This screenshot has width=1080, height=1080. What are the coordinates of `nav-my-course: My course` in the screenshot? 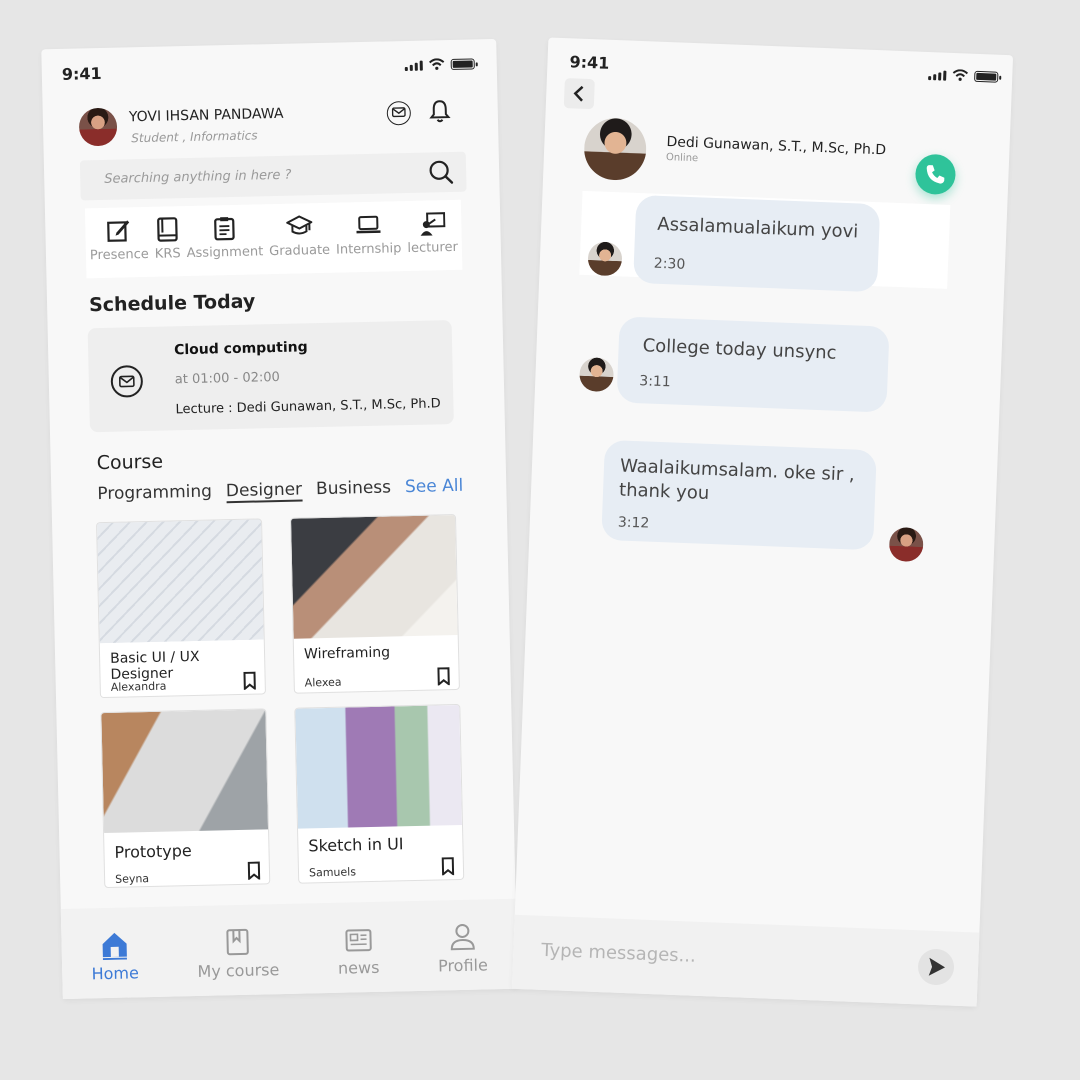 It's located at (238, 953).